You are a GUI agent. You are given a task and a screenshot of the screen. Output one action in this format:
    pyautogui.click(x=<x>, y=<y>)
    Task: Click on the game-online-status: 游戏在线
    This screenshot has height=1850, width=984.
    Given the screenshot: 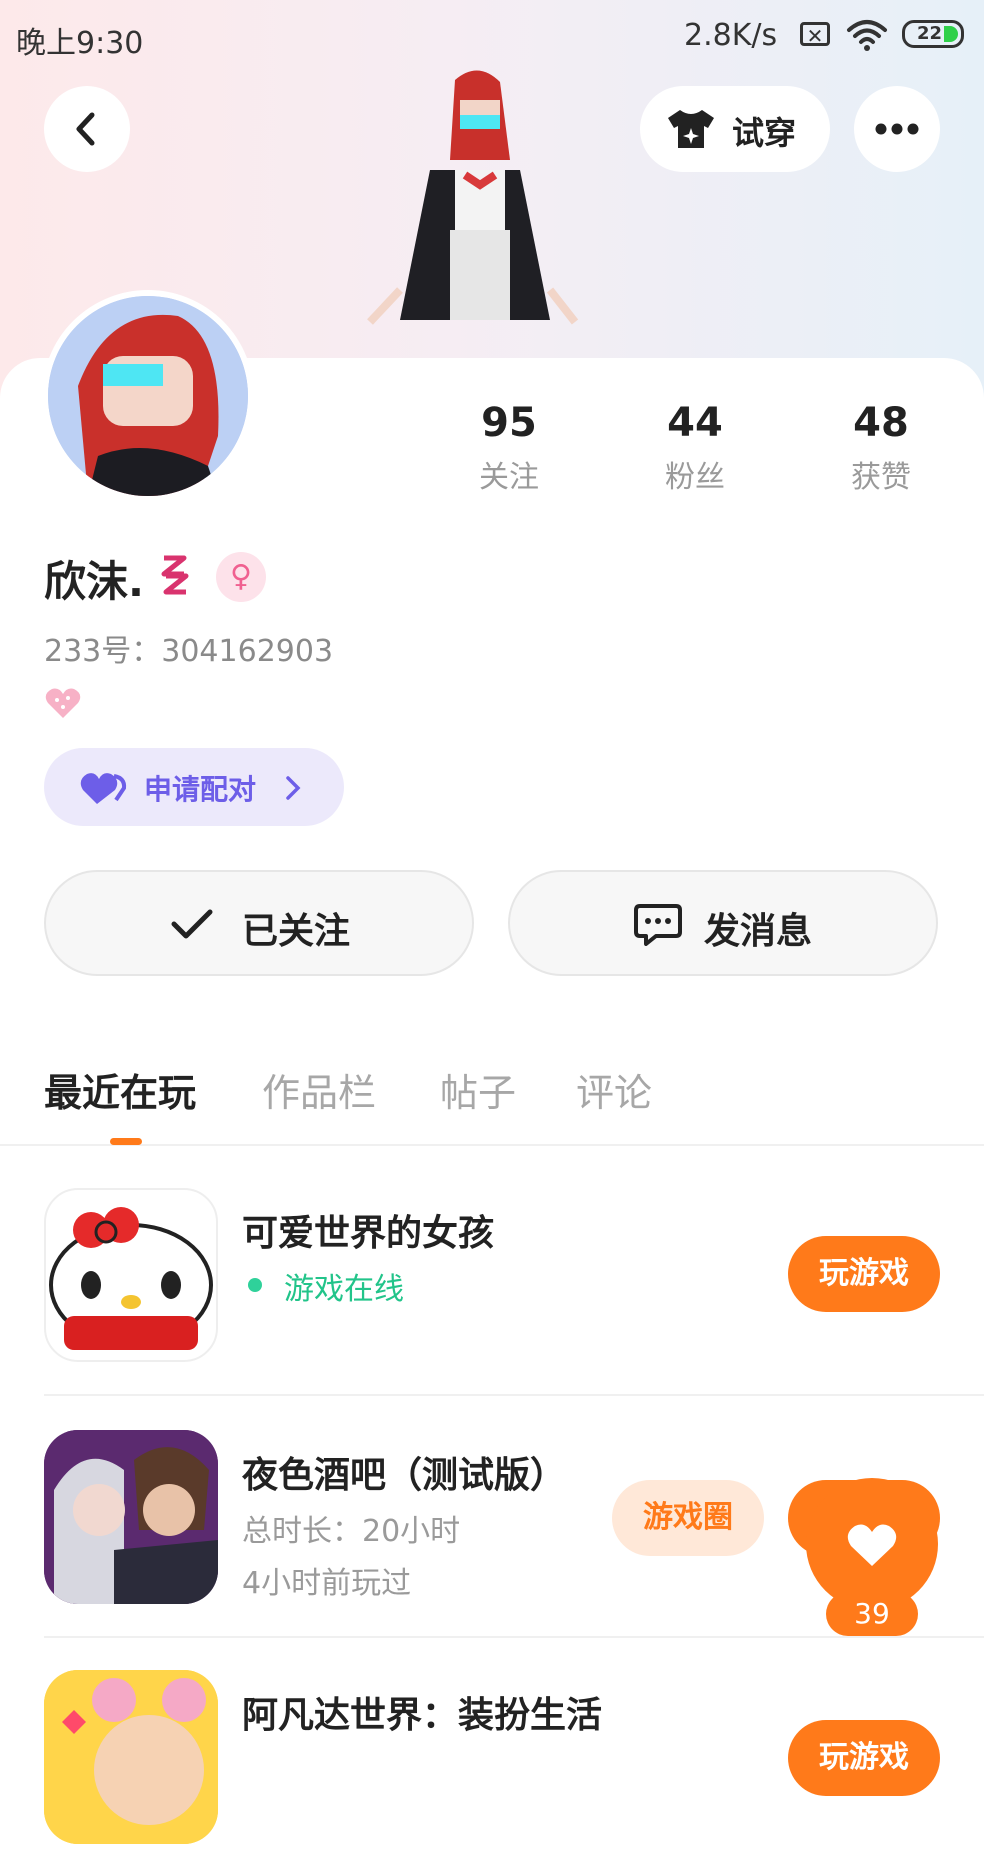 What is the action you would take?
    pyautogui.click(x=344, y=1289)
    